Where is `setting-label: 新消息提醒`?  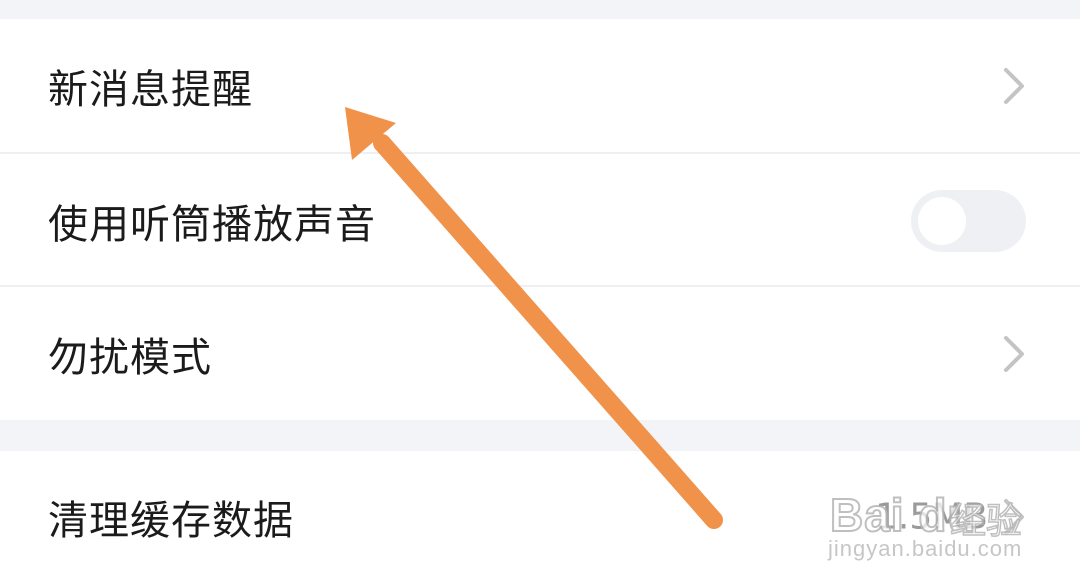 setting-label: 新消息提醒 is located at coordinates (150, 89).